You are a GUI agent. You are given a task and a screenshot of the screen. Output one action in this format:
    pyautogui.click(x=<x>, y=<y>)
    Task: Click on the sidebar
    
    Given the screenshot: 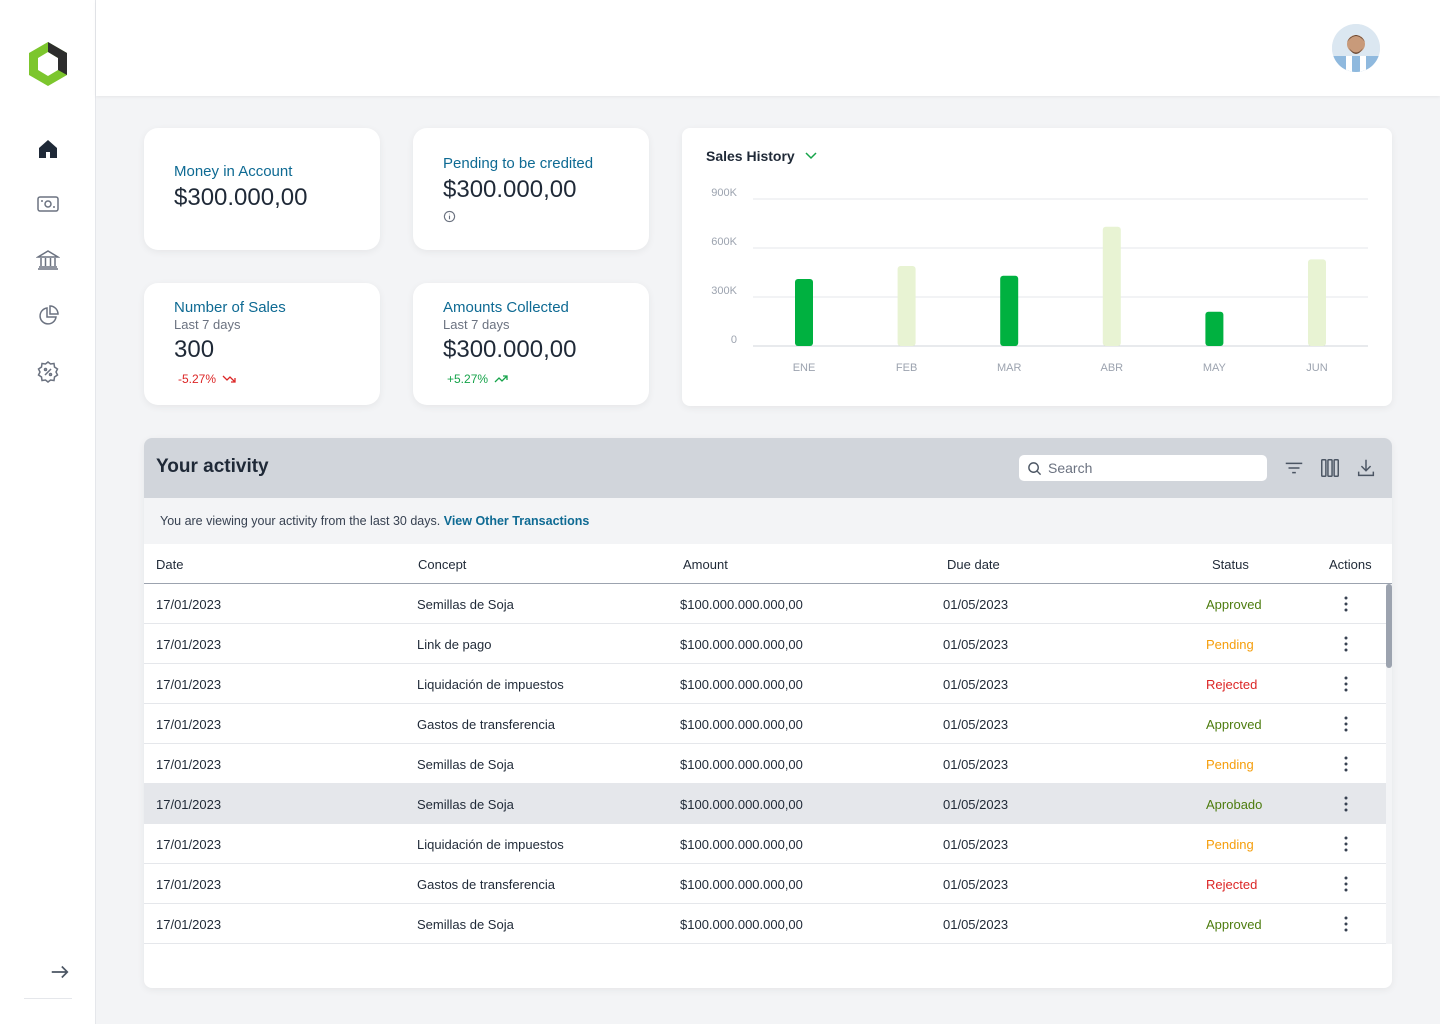 What is the action you would take?
    pyautogui.click(x=48, y=512)
    